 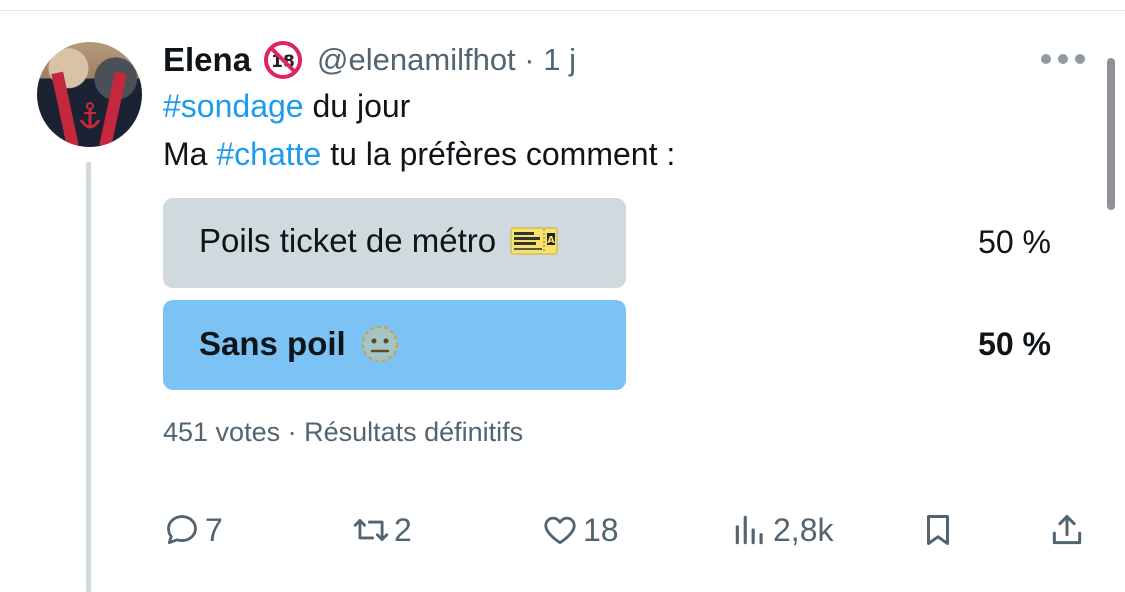 What do you see at coordinates (214, 529) in the screenshot?
I see `reply-count: 7` at bounding box center [214, 529].